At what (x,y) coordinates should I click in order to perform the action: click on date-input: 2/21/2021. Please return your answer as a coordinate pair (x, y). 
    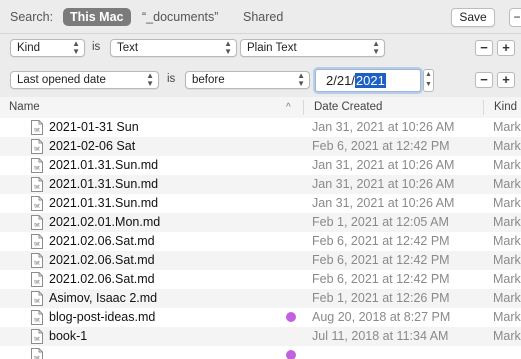
    Looking at the image, I should click on (368, 80).